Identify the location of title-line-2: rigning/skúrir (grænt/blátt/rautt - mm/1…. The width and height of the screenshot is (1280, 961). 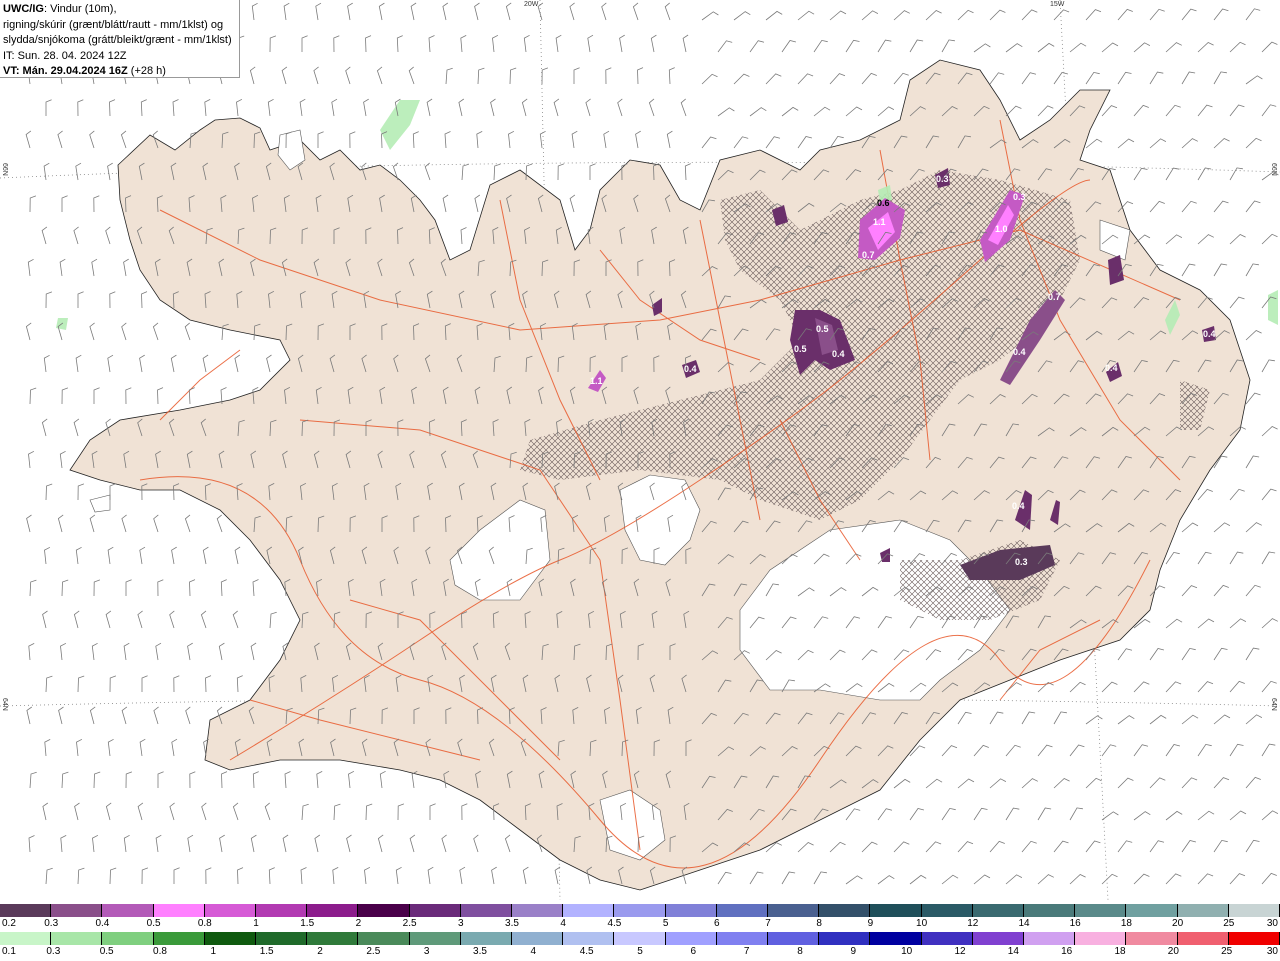
(113, 24).